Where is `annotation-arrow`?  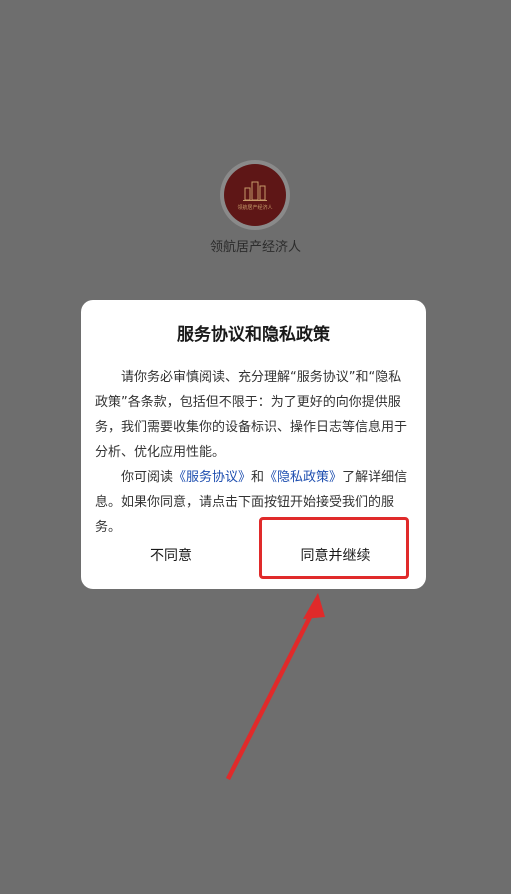
annotation-arrow is located at coordinates (275, 686).